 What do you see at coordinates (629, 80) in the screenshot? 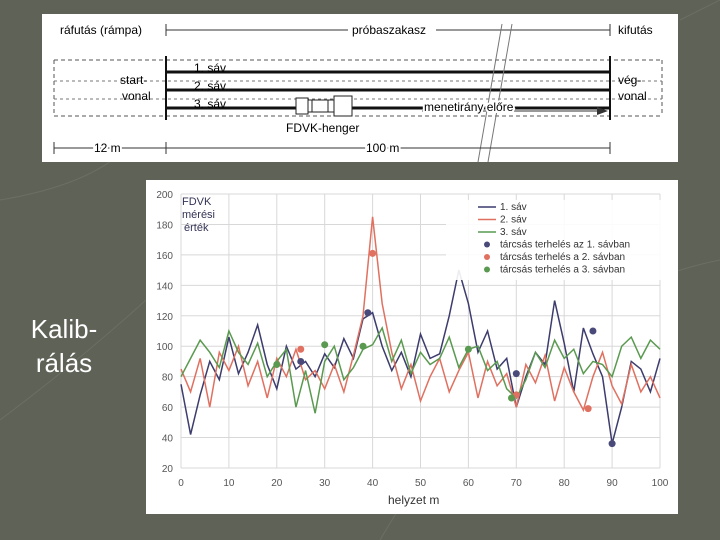
I see `end-line-label-1: vég-` at bounding box center [629, 80].